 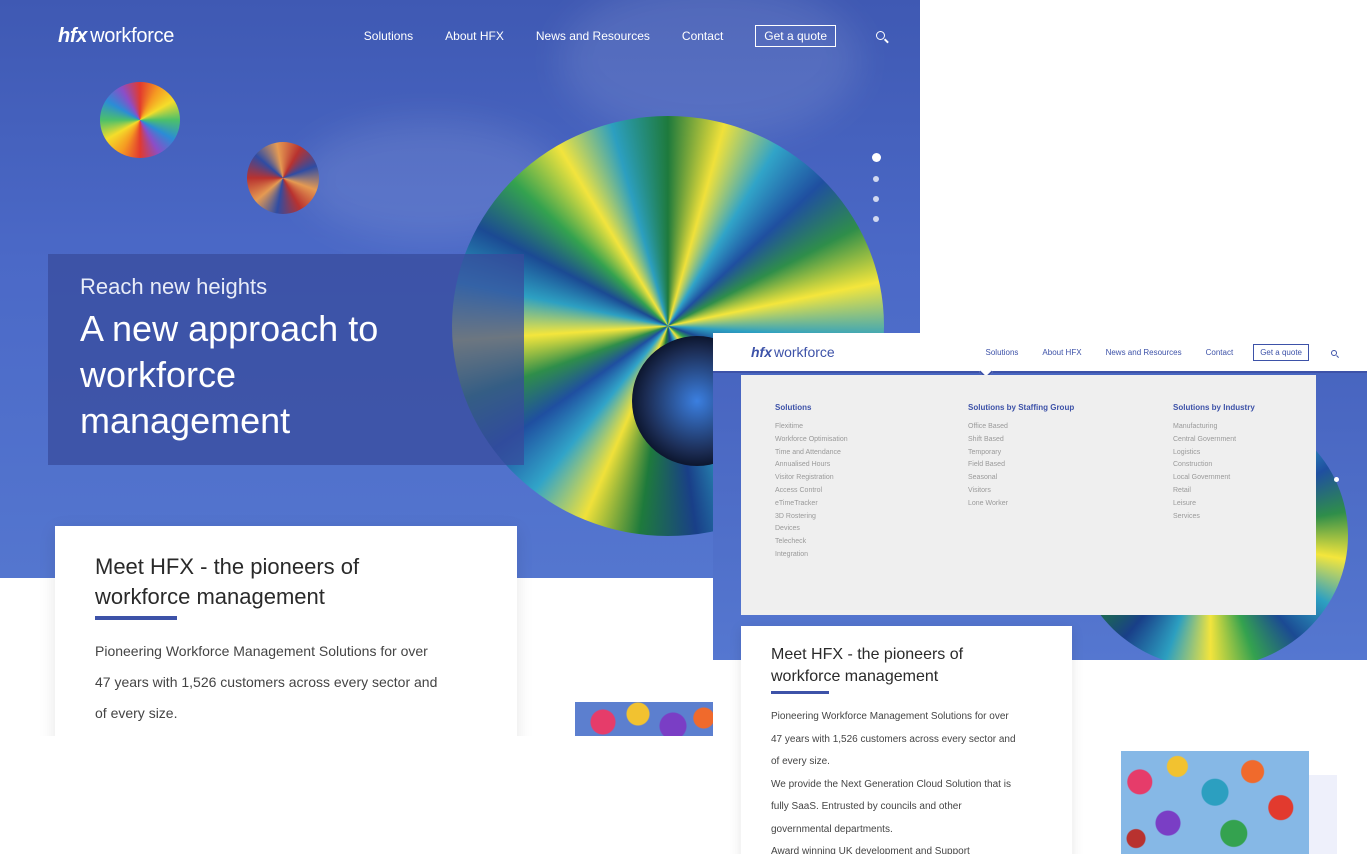 What do you see at coordinates (174, 286) in the screenshot?
I see `hero-kicker: Reach new heights` at bounding box center [174, 286].